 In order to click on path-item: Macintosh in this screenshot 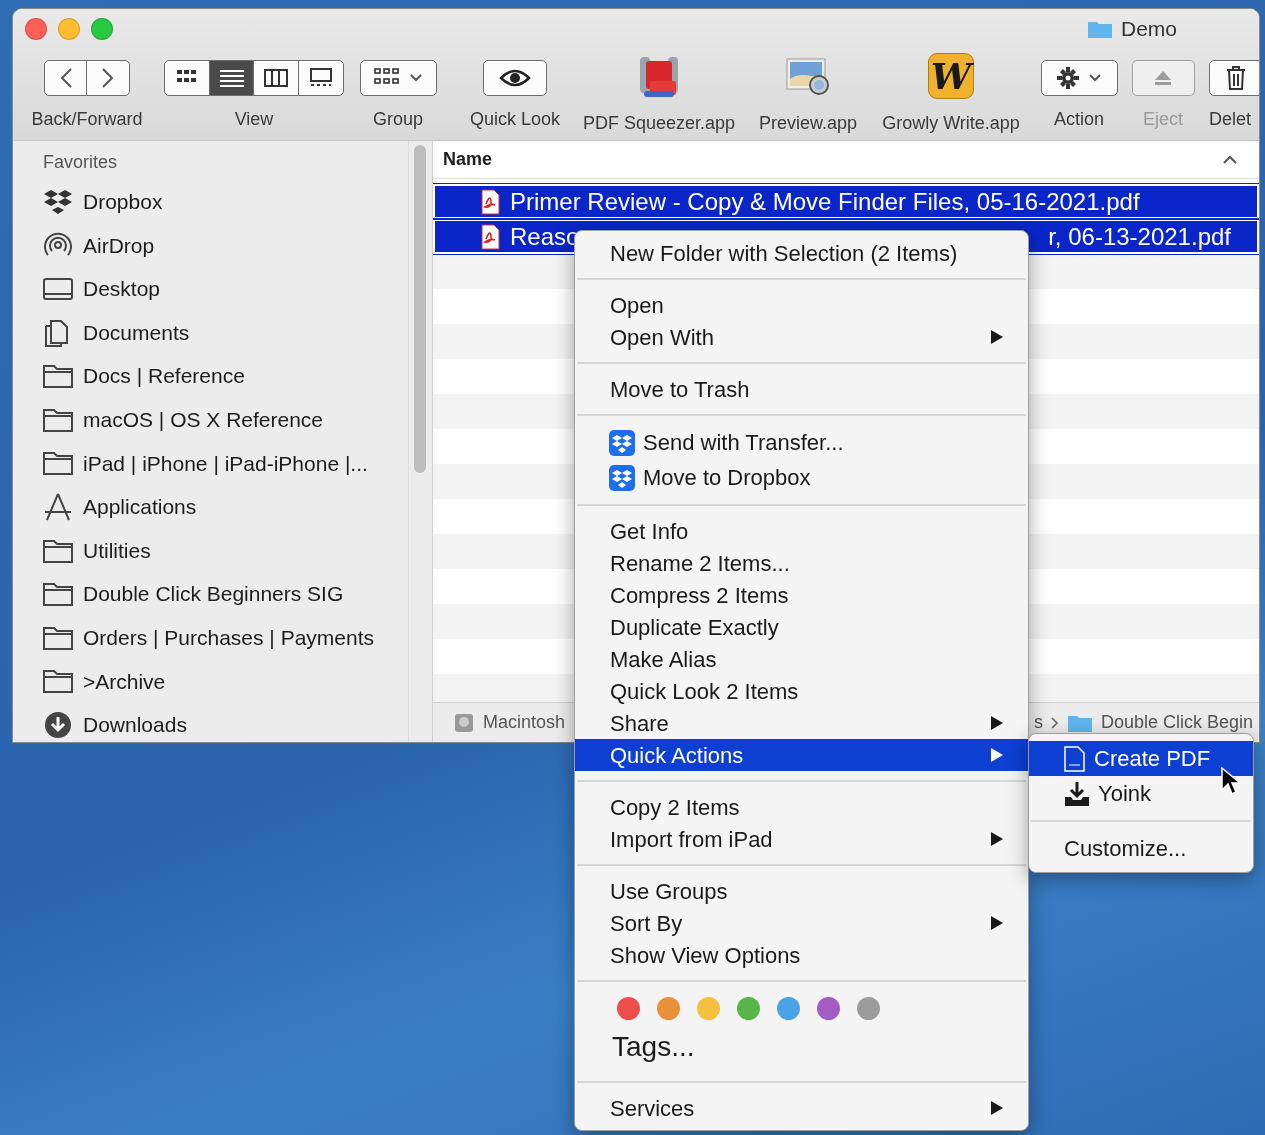, I will do `click(524, 722)`.